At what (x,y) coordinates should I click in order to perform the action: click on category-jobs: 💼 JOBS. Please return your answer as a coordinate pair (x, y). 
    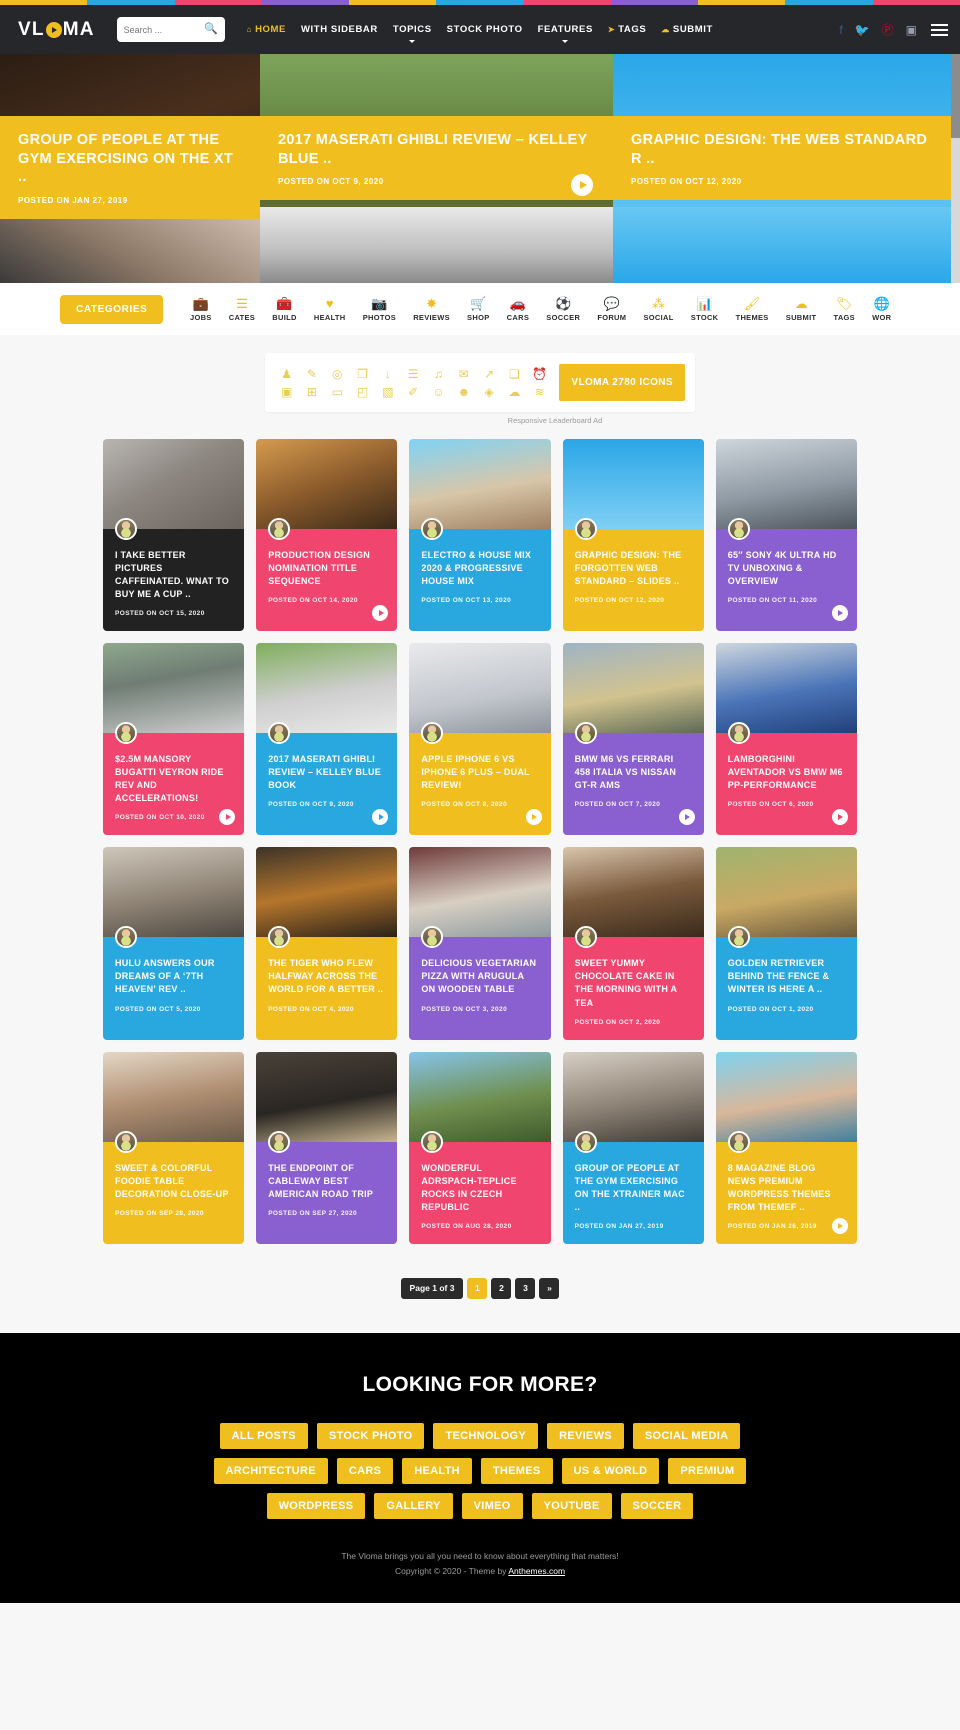
    Looking at the image, I should click on (201, 309).